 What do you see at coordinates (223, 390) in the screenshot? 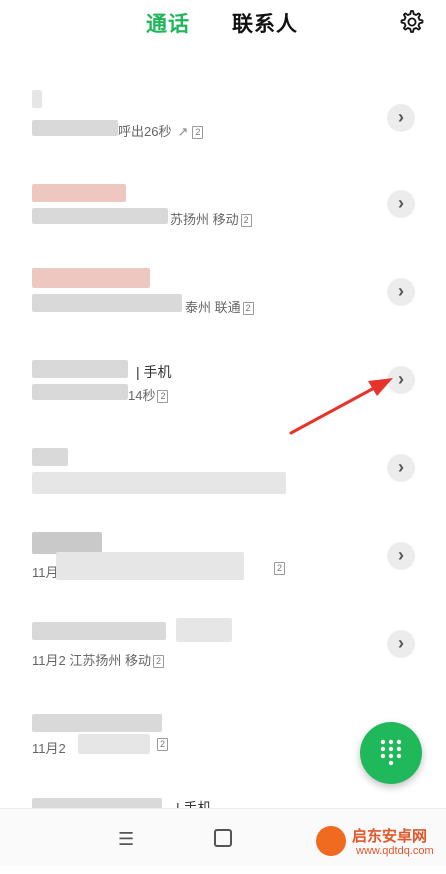
I see `call-item: | 手机 14秒 2 ›` at bounding box center [223, 390].